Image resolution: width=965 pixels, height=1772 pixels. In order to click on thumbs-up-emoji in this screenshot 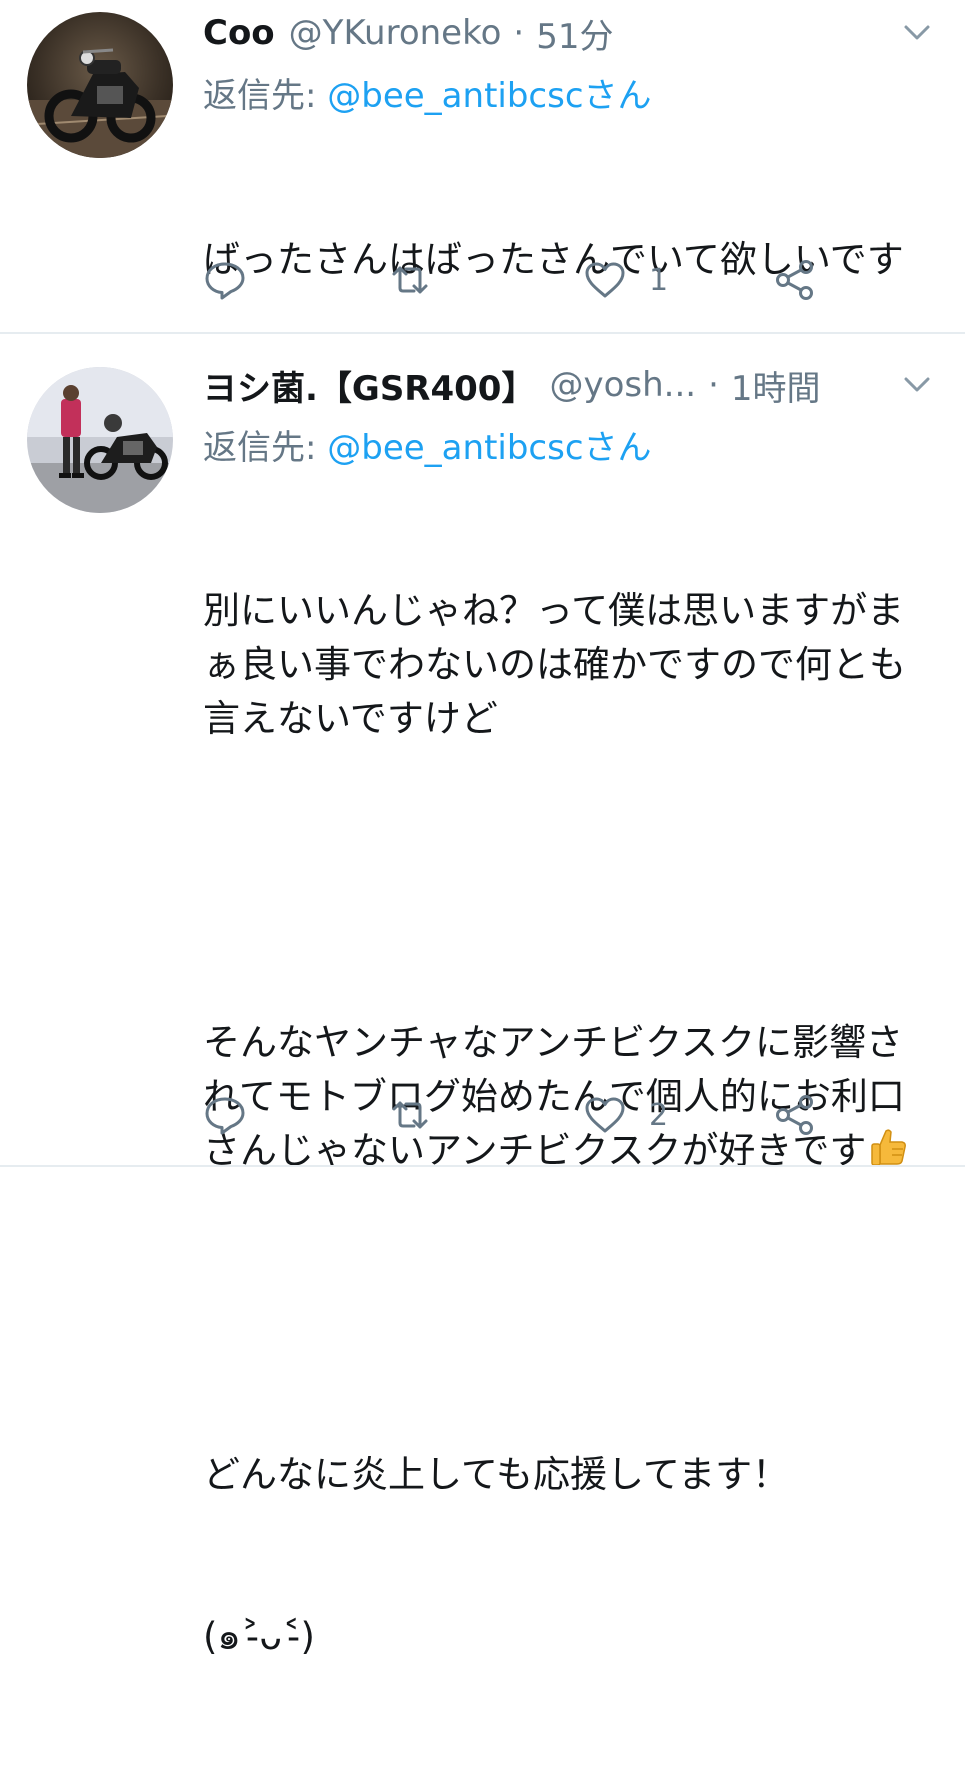, I will do `click(889, 1147)`.